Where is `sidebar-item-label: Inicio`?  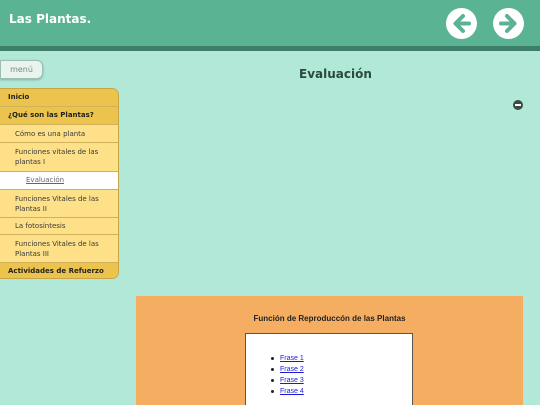
sidebar-item-label: Inicio is located at coordinates (19, 97).